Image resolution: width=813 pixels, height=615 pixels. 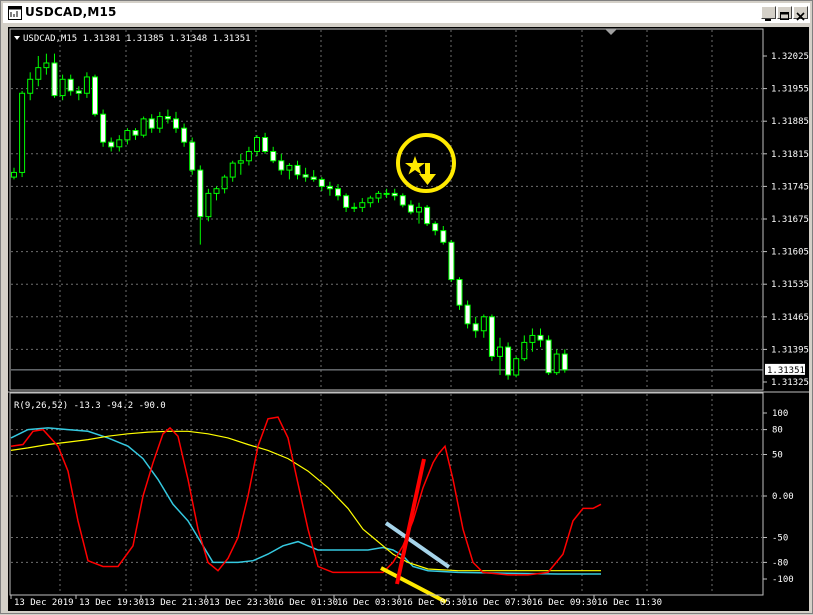 I want to click on indicator-tick-label: 80, so click(x=777, y=431).